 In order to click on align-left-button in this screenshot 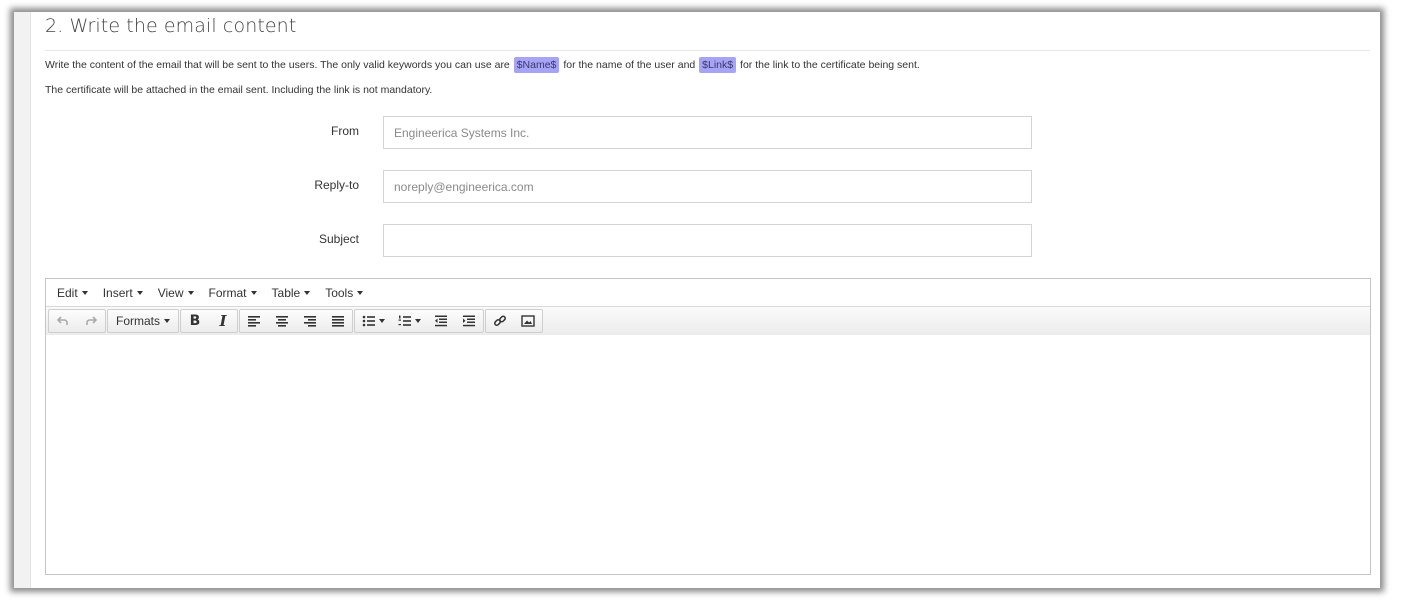, I will do `click(254, 321)`.